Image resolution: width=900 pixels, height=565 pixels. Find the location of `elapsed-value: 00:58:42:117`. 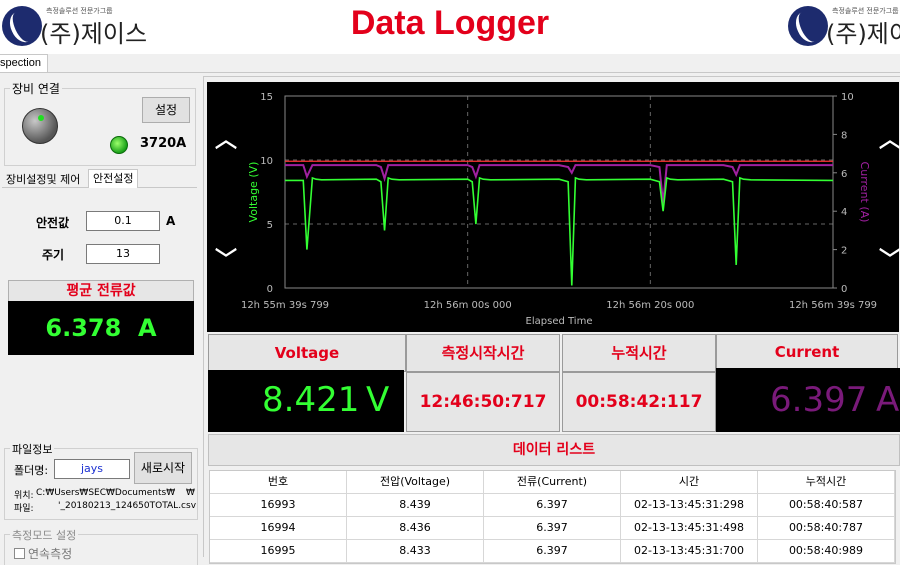

elapsed-value: 00:58:42:117 is located at coordinates (639, 402).